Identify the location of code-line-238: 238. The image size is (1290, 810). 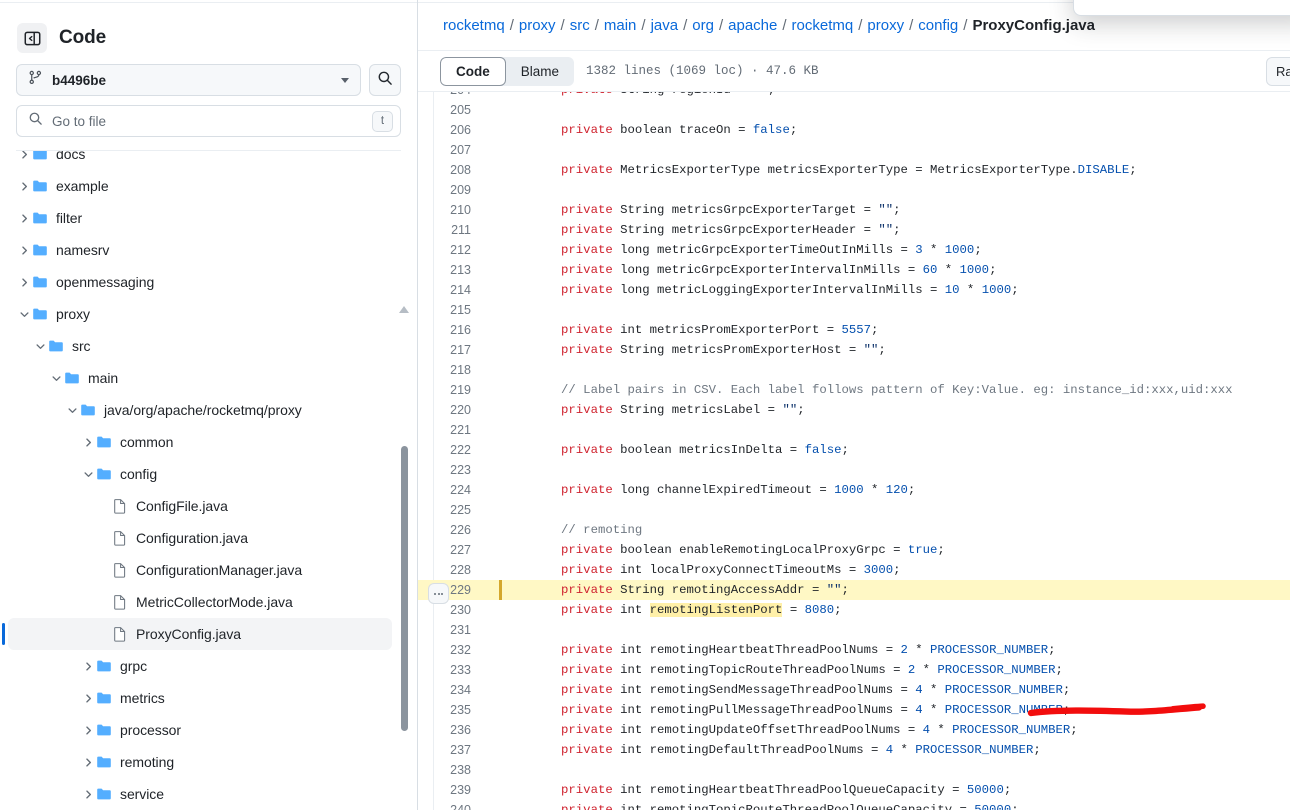
(854, 770).